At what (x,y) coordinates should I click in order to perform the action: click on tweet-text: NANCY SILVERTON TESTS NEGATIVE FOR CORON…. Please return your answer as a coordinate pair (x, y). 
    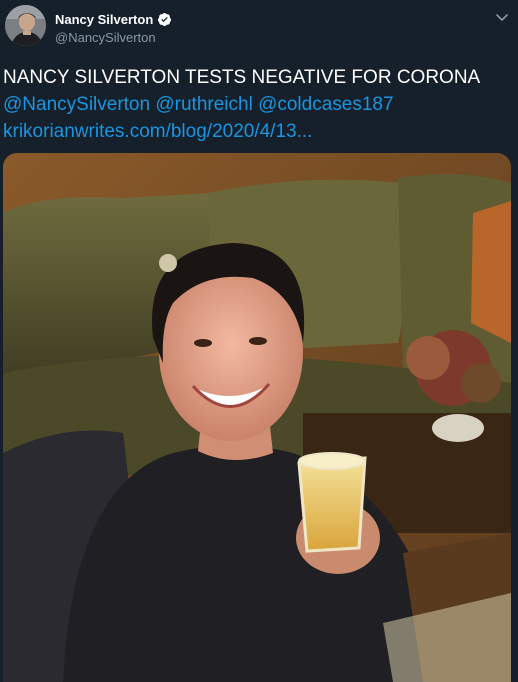
    Looking at the image, I should click on (242, 77).